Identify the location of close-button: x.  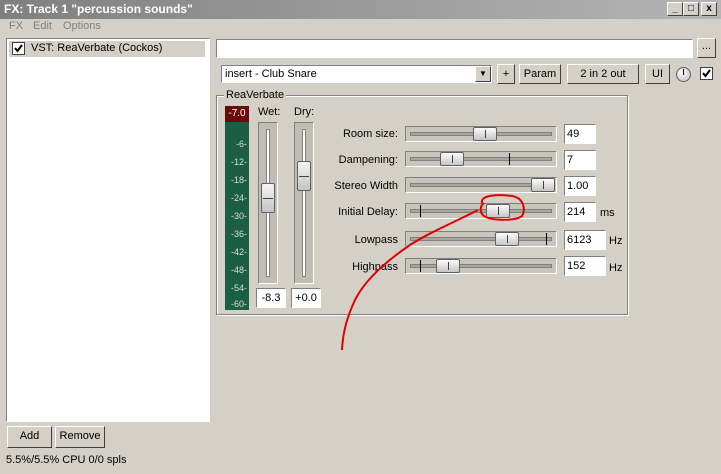
(709, 9).